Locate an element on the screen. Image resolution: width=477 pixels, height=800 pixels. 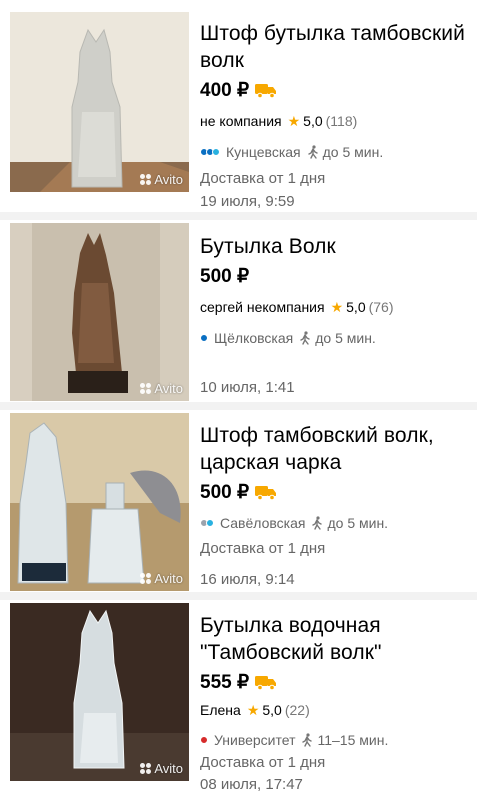
seller-name: не компания is located at coordinates (241, 121).